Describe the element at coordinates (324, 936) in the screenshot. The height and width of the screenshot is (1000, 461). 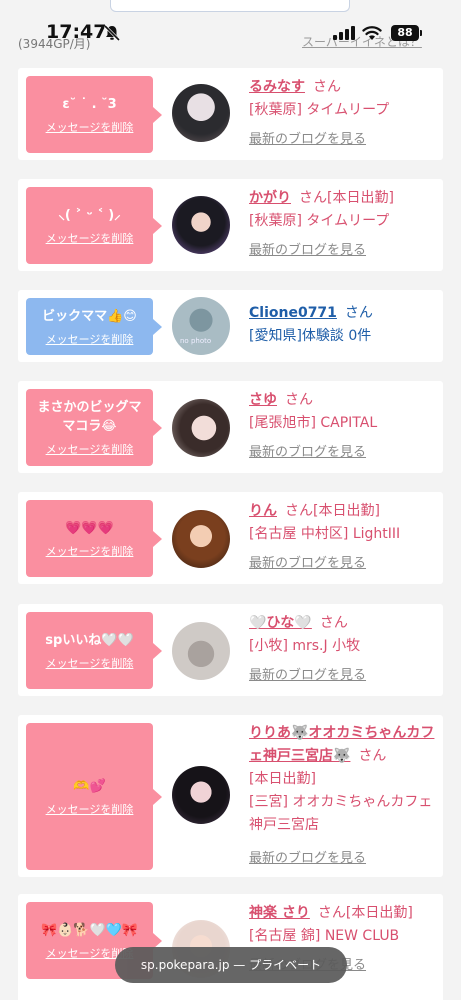
I see `shop-name: [名古屋 錦] NEW CLUB` at that location.